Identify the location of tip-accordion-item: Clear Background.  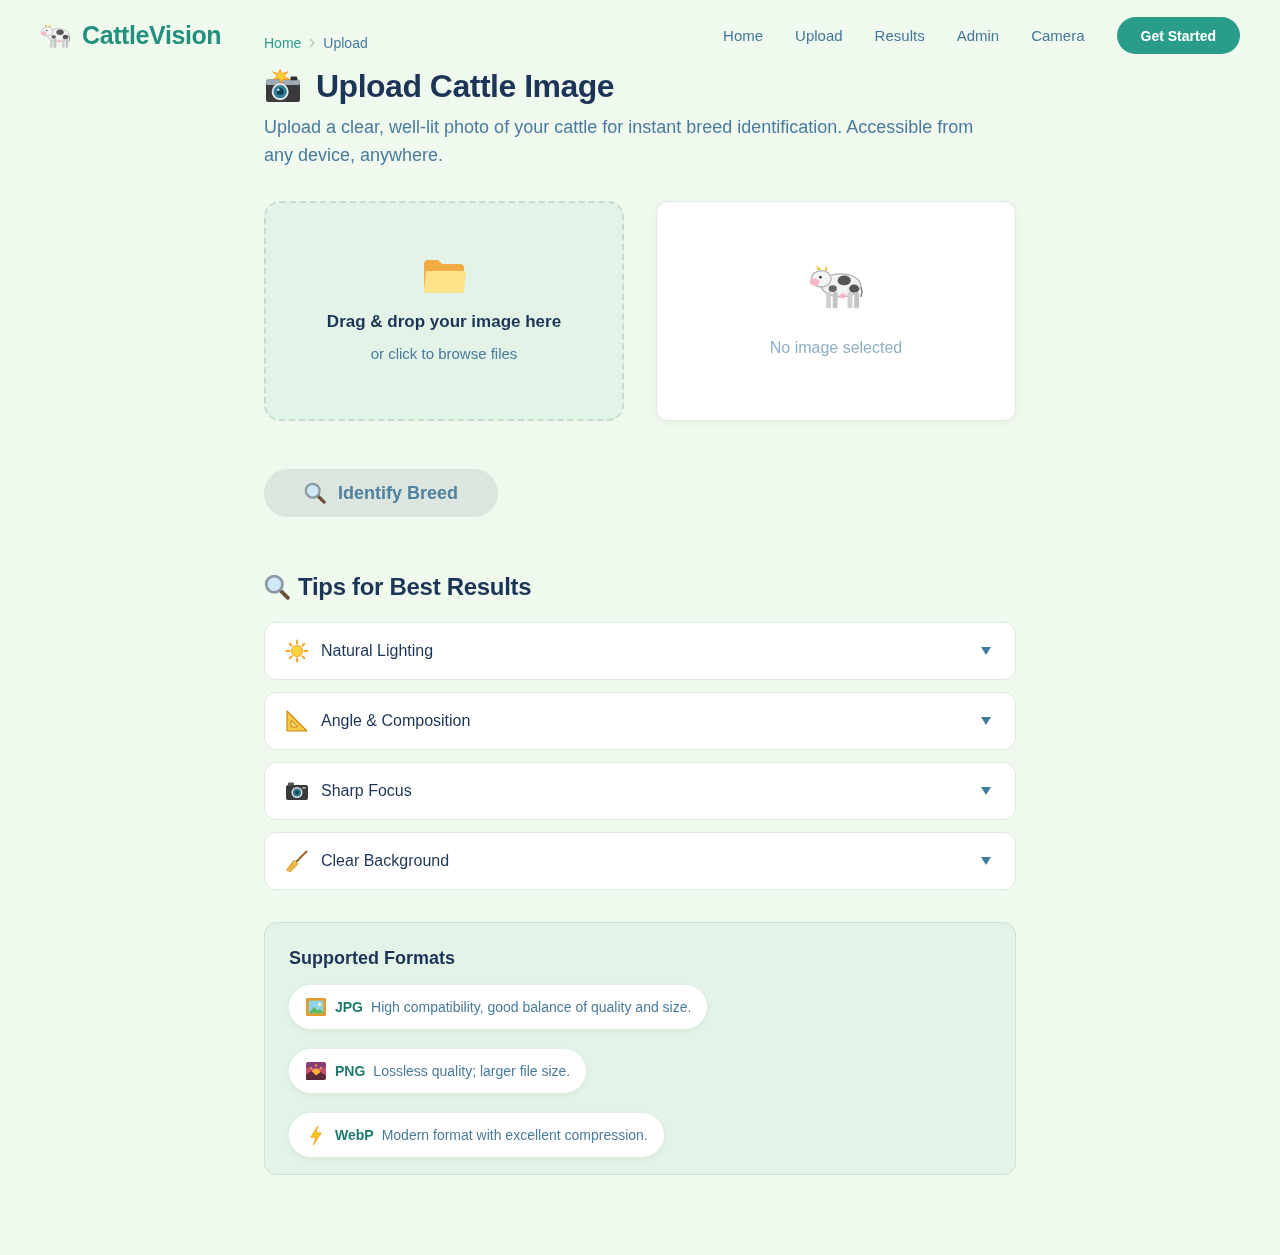
(640, 861).